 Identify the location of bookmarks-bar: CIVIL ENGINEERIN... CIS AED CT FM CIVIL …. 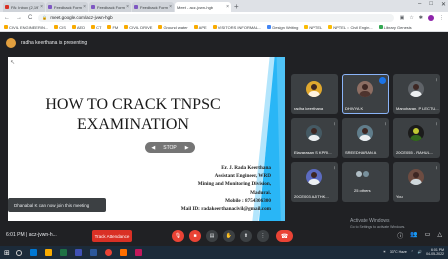
(224, 27).